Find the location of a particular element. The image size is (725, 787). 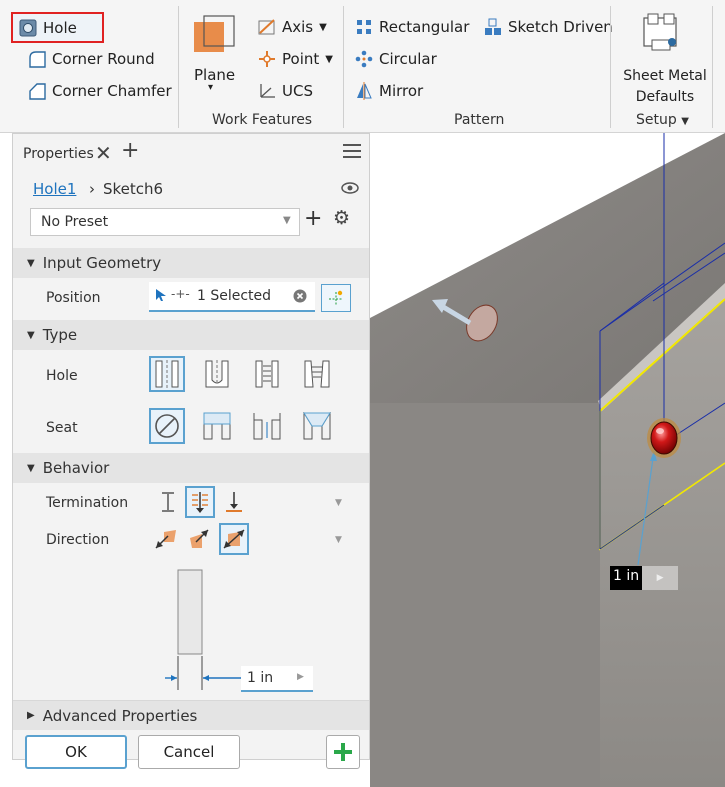

cancel-button: Cancel is located at coordinates (189, 752).